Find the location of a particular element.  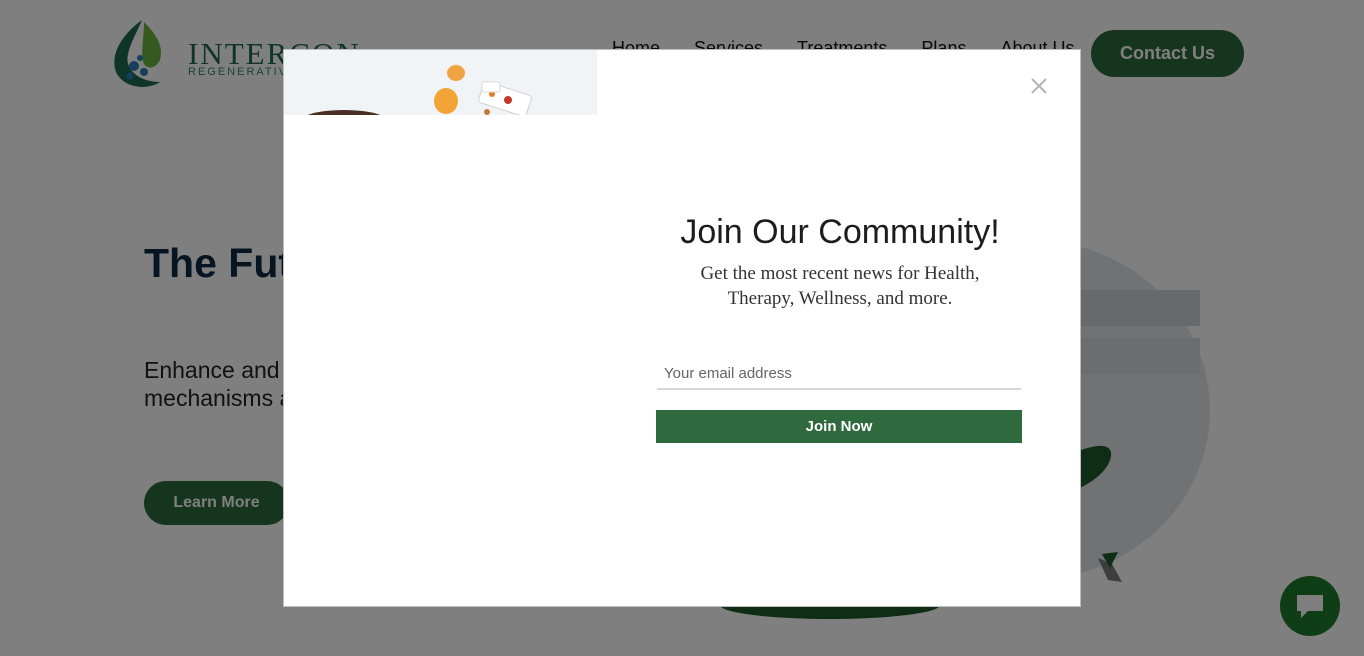

close-icon is located at coordinates (1039, 86).